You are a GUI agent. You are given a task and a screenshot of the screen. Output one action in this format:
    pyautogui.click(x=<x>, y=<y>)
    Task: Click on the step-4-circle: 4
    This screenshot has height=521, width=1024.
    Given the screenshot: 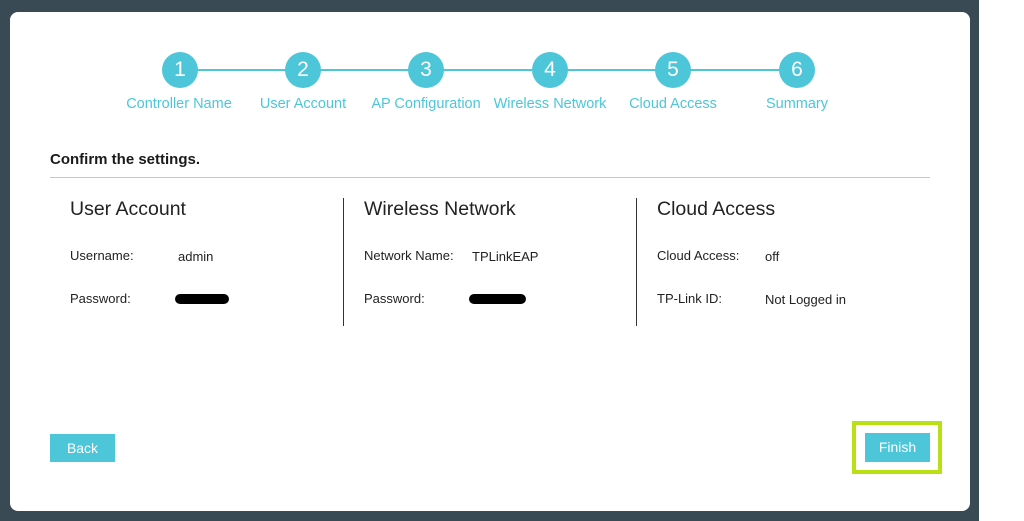 What is the action you would take?
    pyautogui.click(x=550, y=70)
    